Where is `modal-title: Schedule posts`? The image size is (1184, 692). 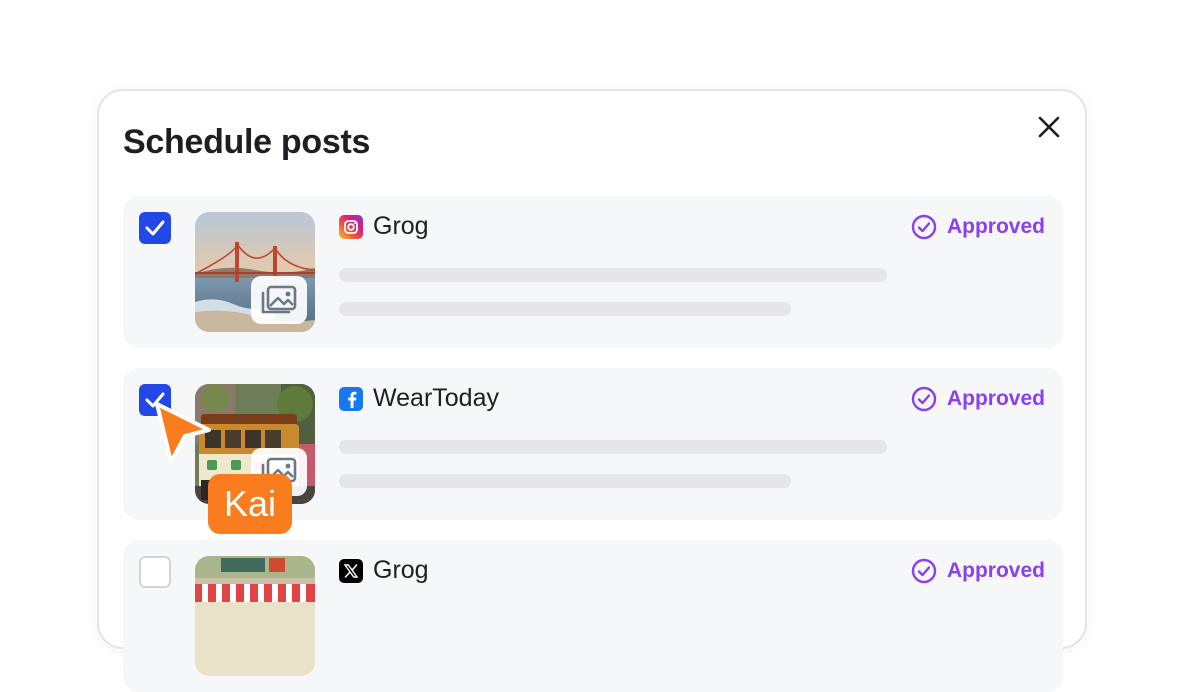 modal-title: Schedule posts is located at coordinates (247, 142).